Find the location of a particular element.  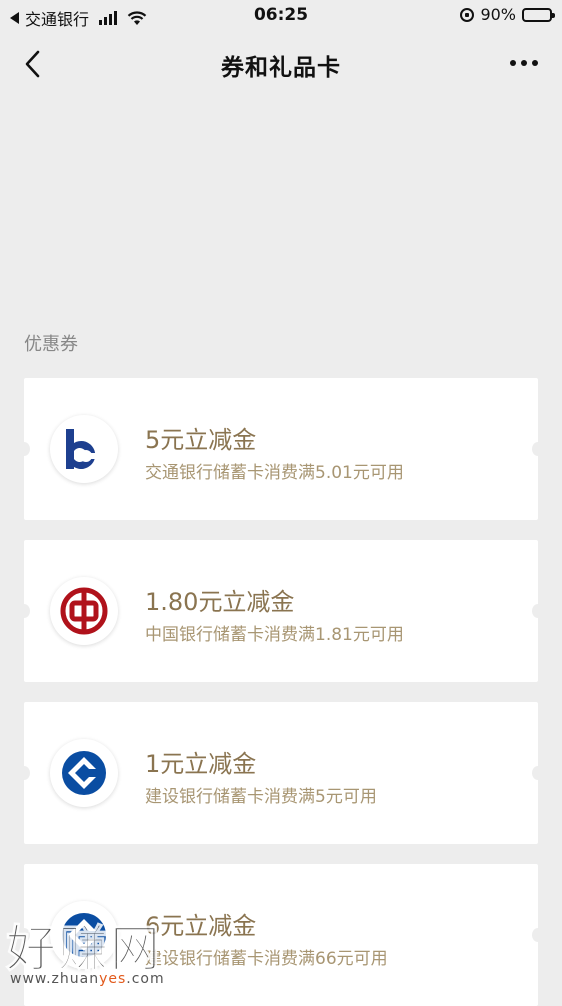

page-title: 券和礼品卡 is located at coordinates (281, 68).